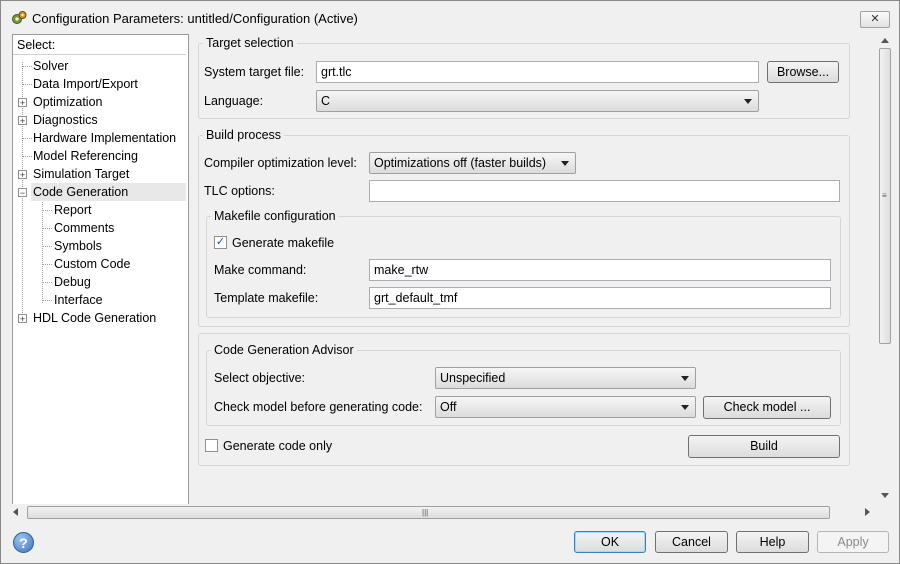 This screenshot has height=564, width=900. I want to click on tree-item-simulation-target: Simulation Target, so click(81, 174).